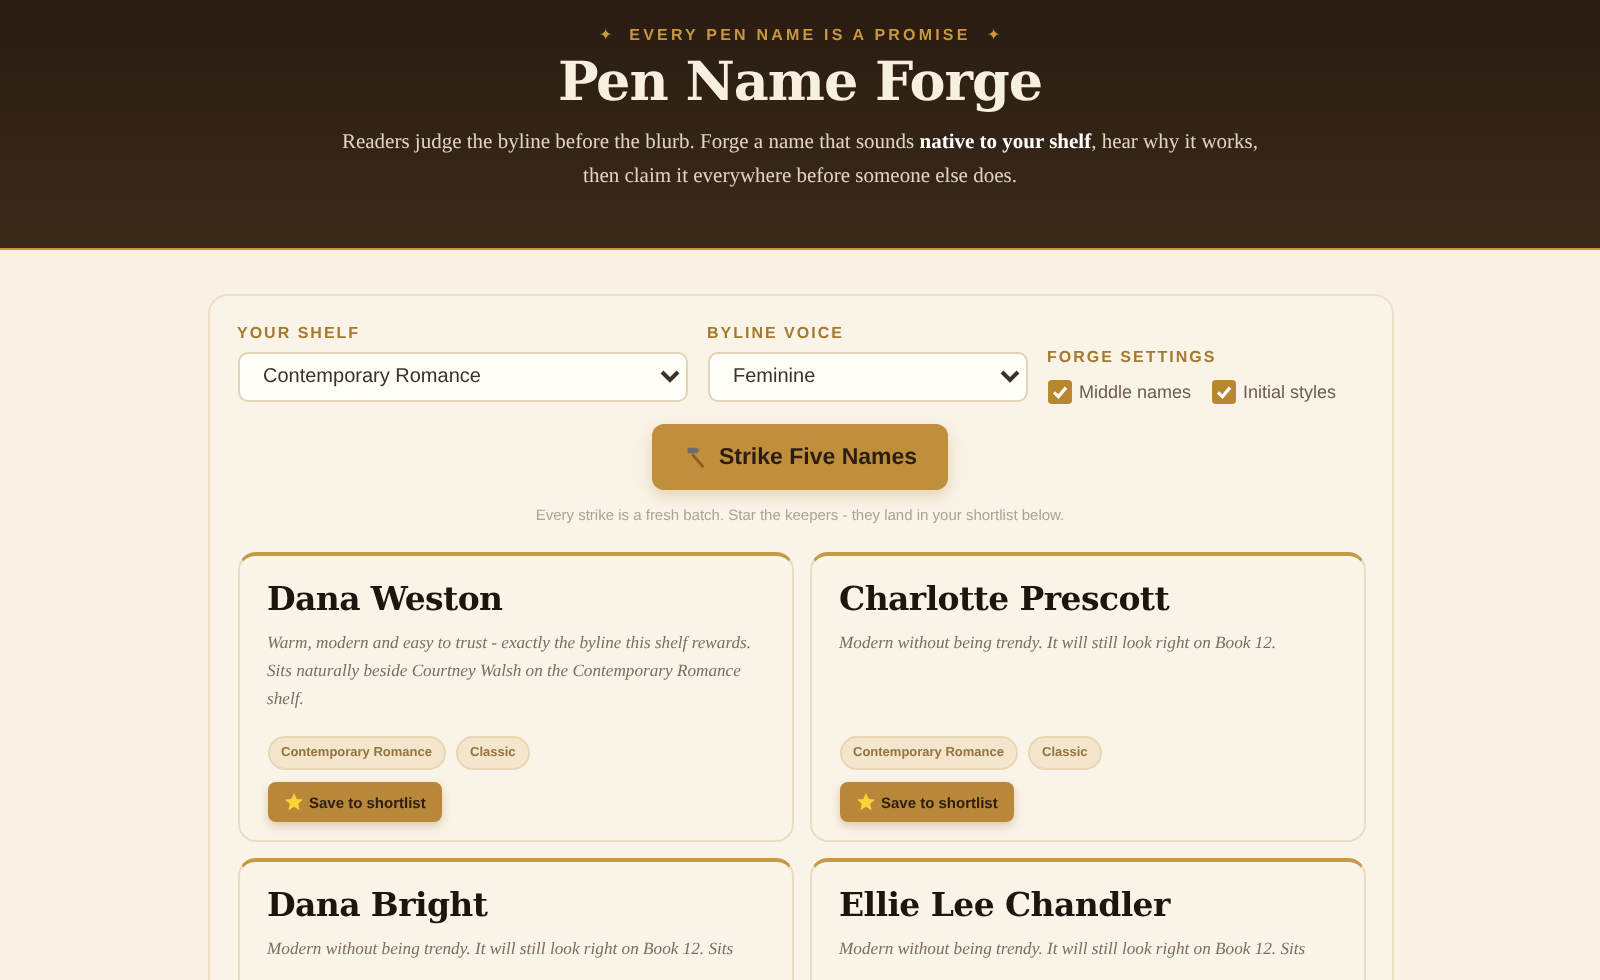 This screenshot has height=980, width=1600. Describe the element at coordinates (300, 333) in the screenshot. I see `field-label: YOUR SHELF` at that location.